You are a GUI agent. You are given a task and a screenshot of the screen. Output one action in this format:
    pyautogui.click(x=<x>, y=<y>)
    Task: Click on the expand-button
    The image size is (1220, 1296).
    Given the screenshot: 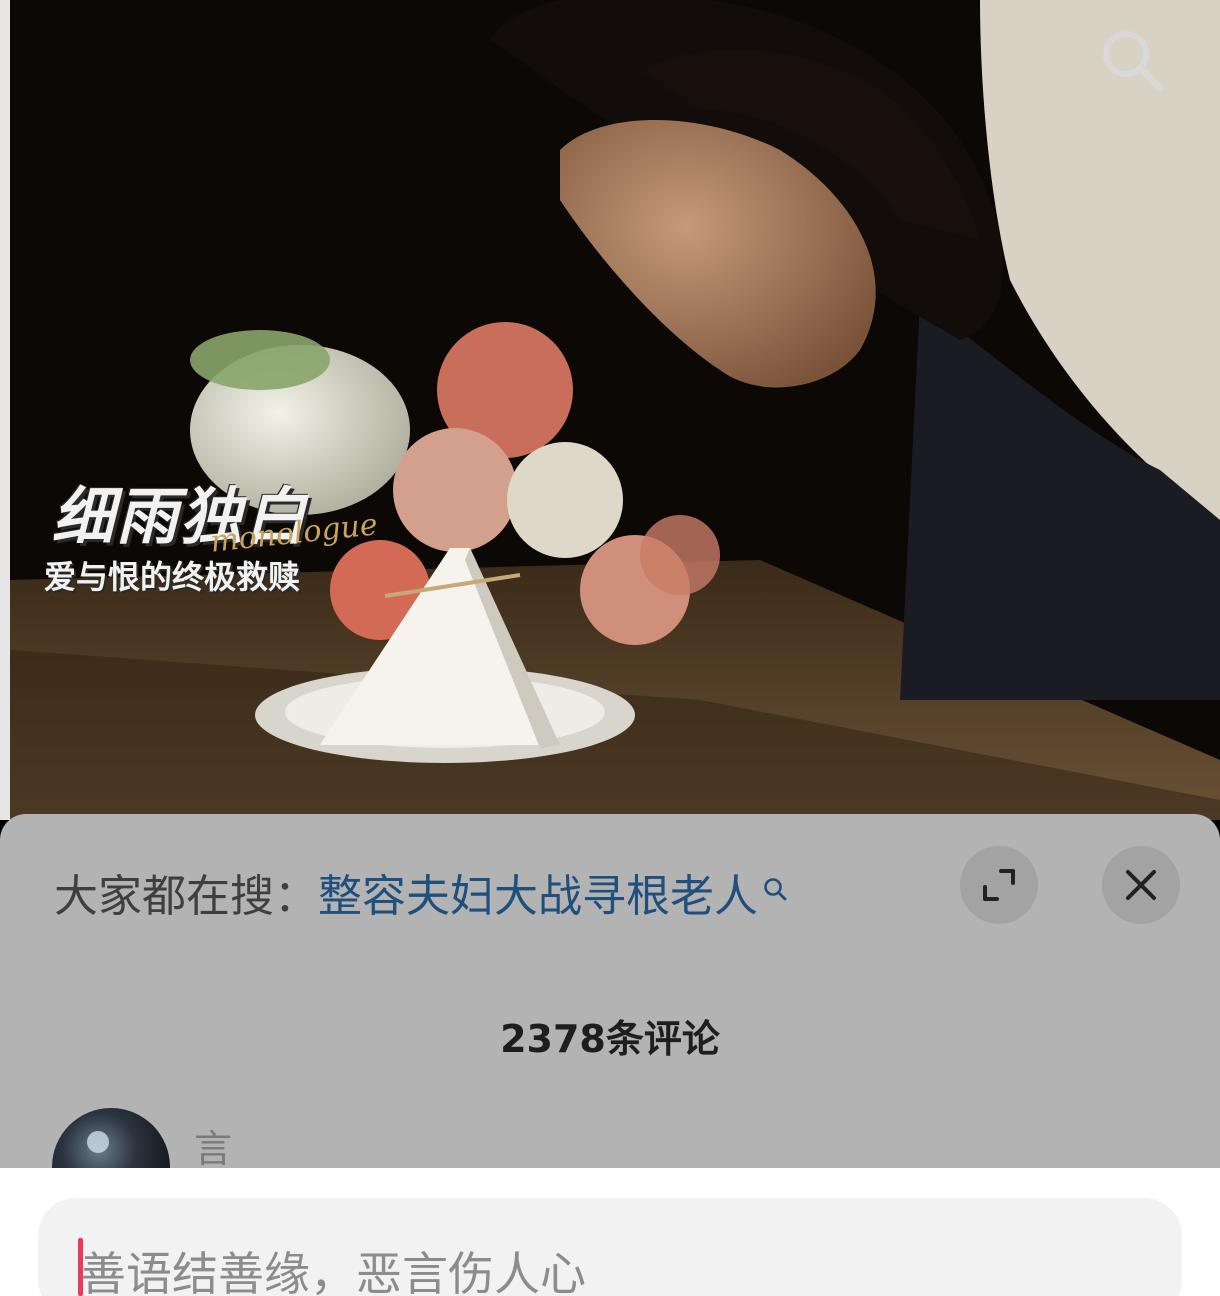 What is the action you would take?
    pyautogui.click(x=999, y=885)
    